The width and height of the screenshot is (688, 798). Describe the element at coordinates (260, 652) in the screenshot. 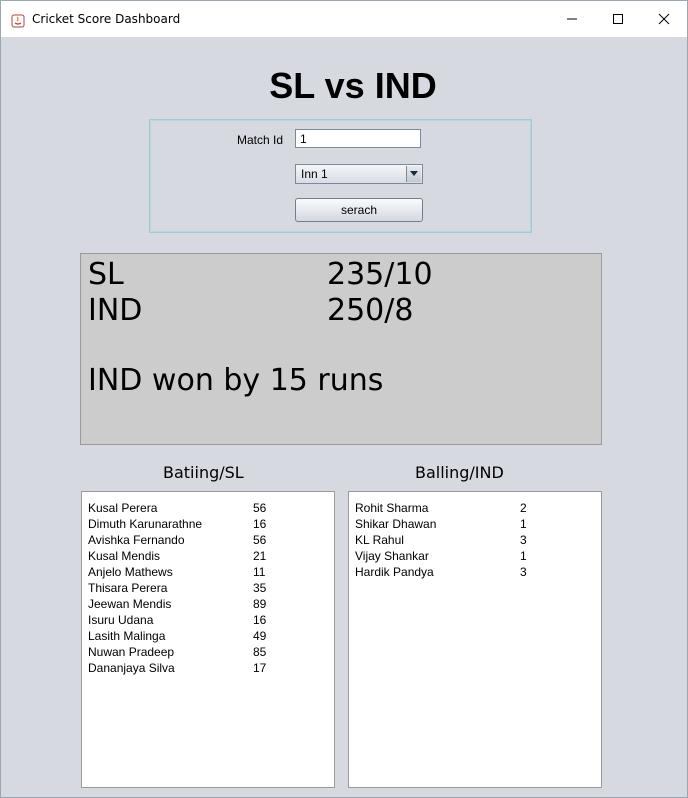

I see `player-runs: 85` at that location.